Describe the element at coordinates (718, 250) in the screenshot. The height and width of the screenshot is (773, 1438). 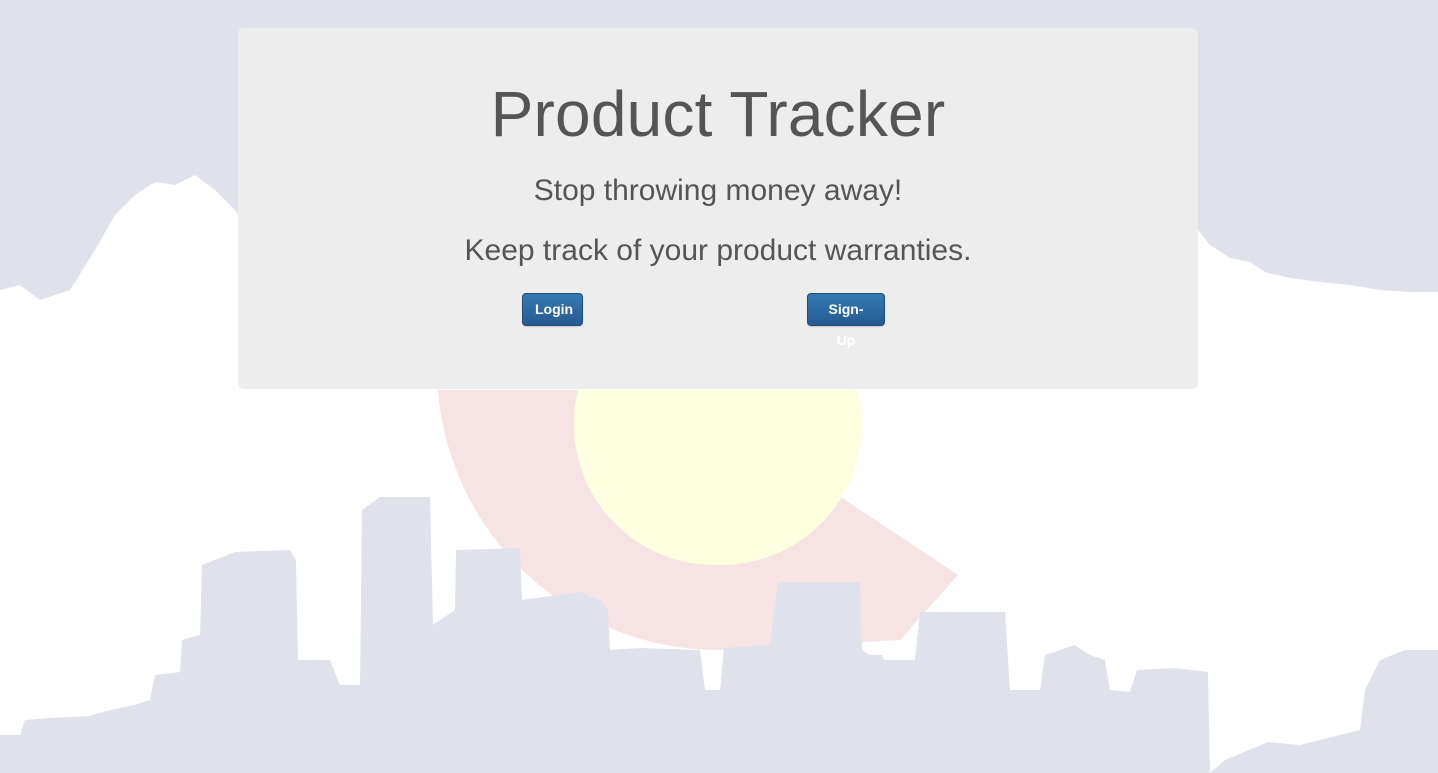
I see `tagline-warranties: Keep track of your product warranties.` at that location.